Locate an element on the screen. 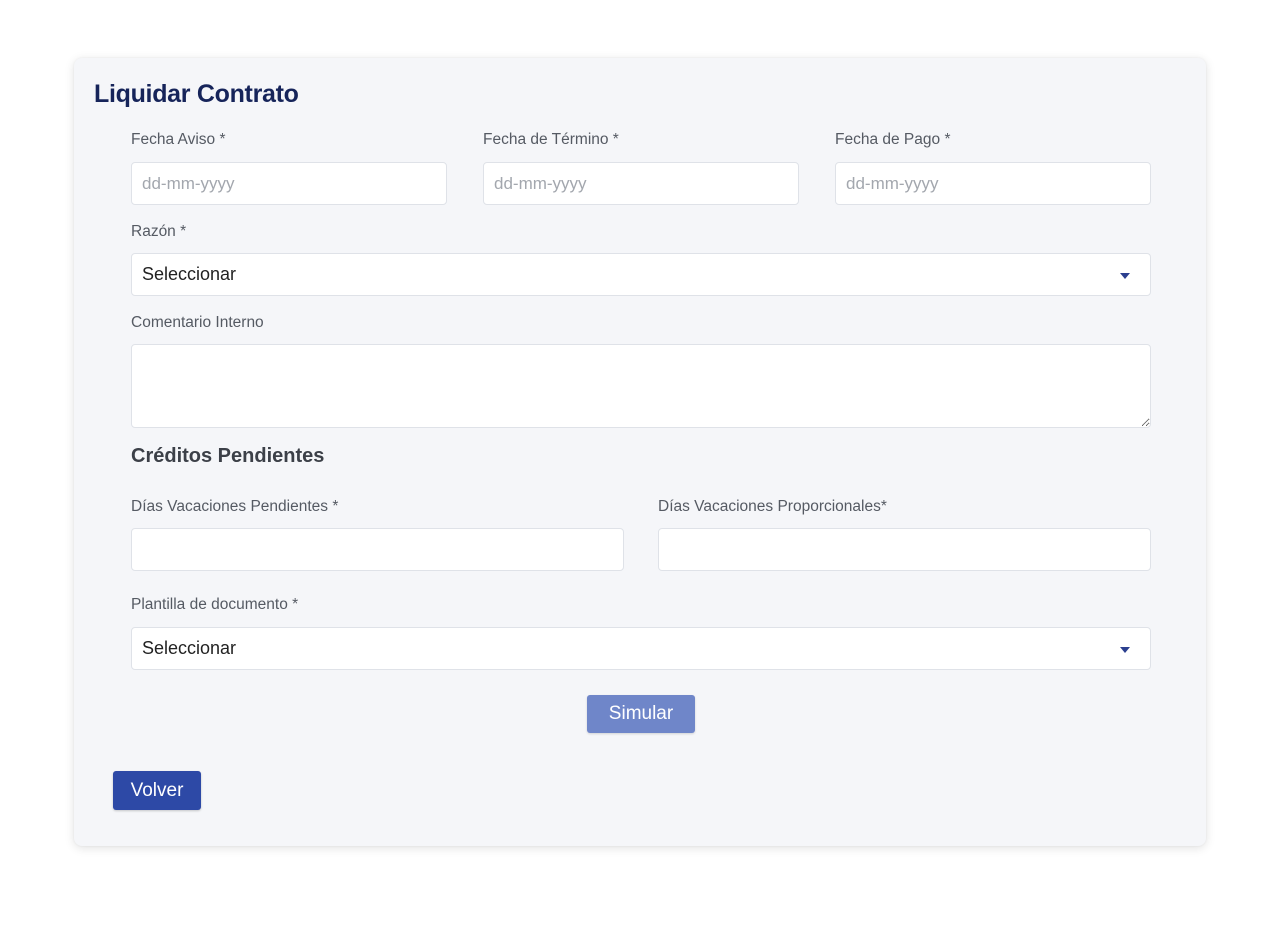 The image size is (1280, 925). vacaciones-pendientes-label: Días Vacaciones Pendientes * is located at coordinates (235, 506).